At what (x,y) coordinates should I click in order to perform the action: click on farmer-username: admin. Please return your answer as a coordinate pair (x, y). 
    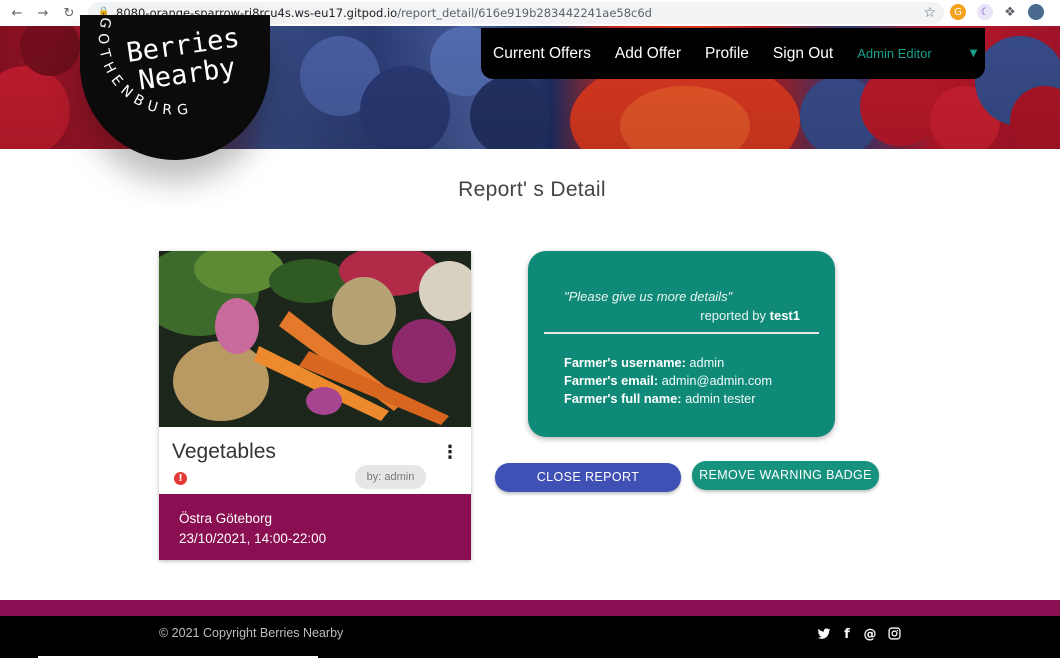
    Looking at the image, I should click on (707, 362).